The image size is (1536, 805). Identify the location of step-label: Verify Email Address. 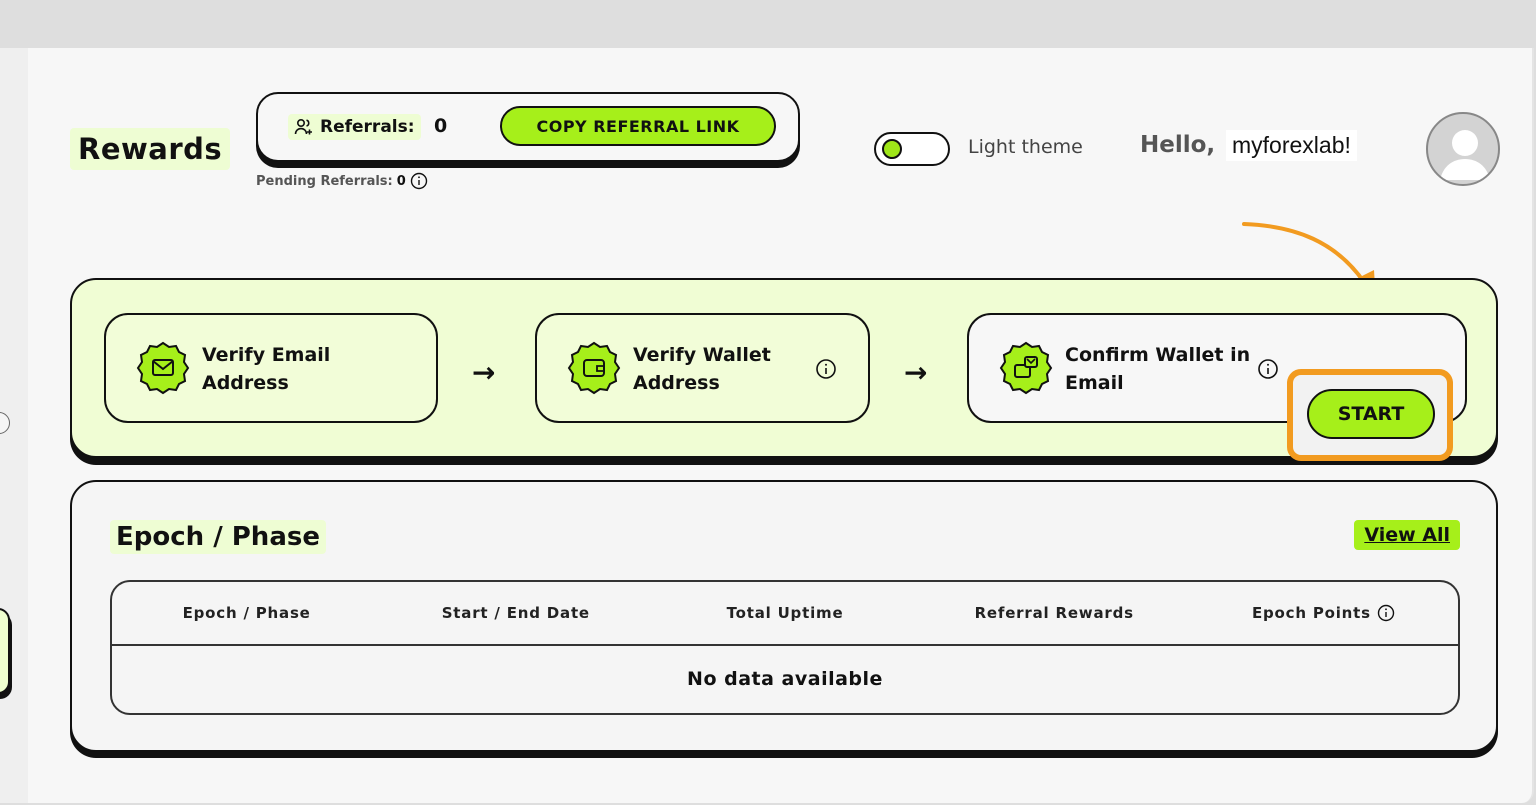
(266, 369).